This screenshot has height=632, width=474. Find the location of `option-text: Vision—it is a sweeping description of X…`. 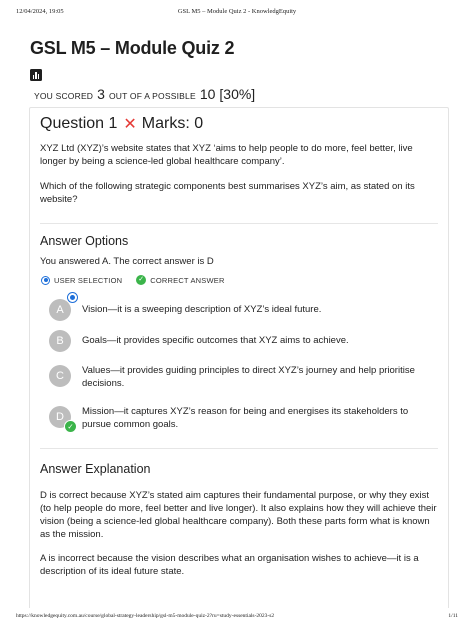

option-text: Vision—it is a sweeping description of X… is located at coordinates (202, 309).